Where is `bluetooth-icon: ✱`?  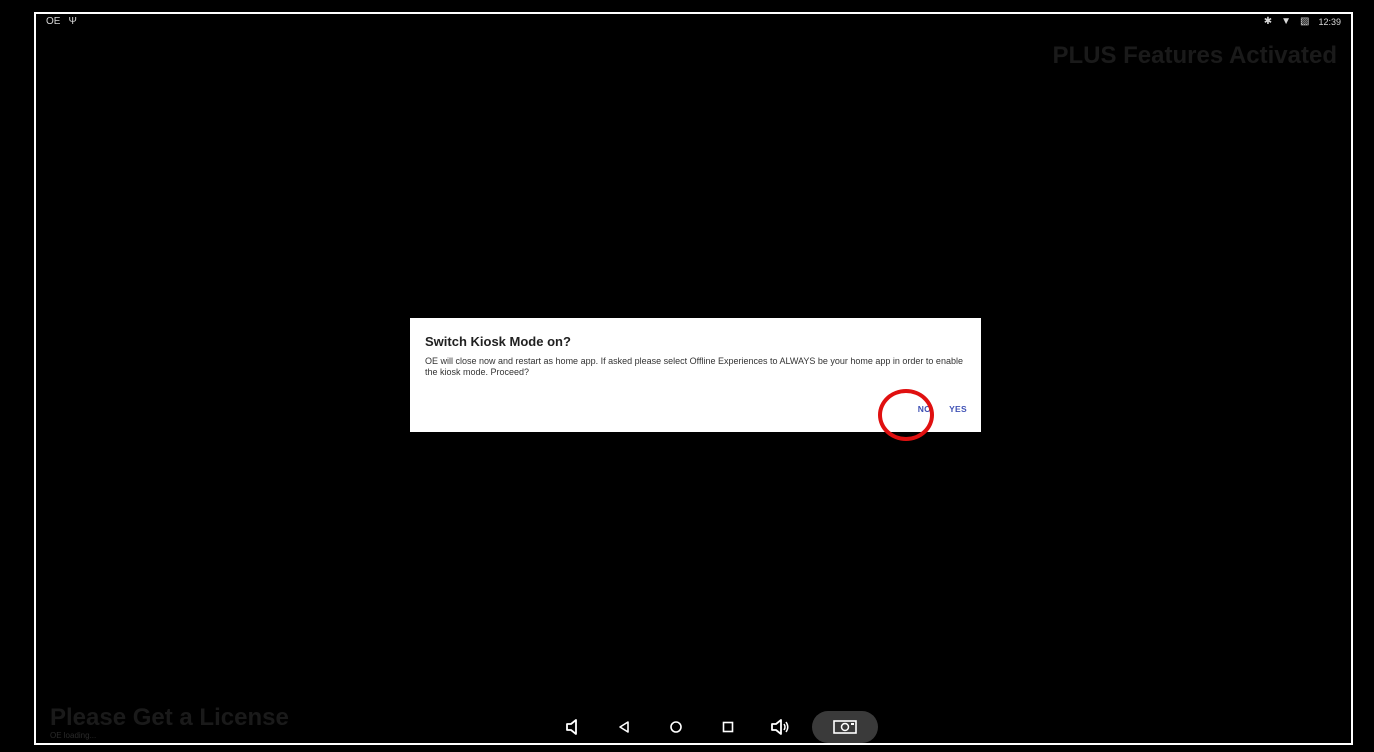 bluetooth-icon: ✱ is located at coordinates (1268, 21).